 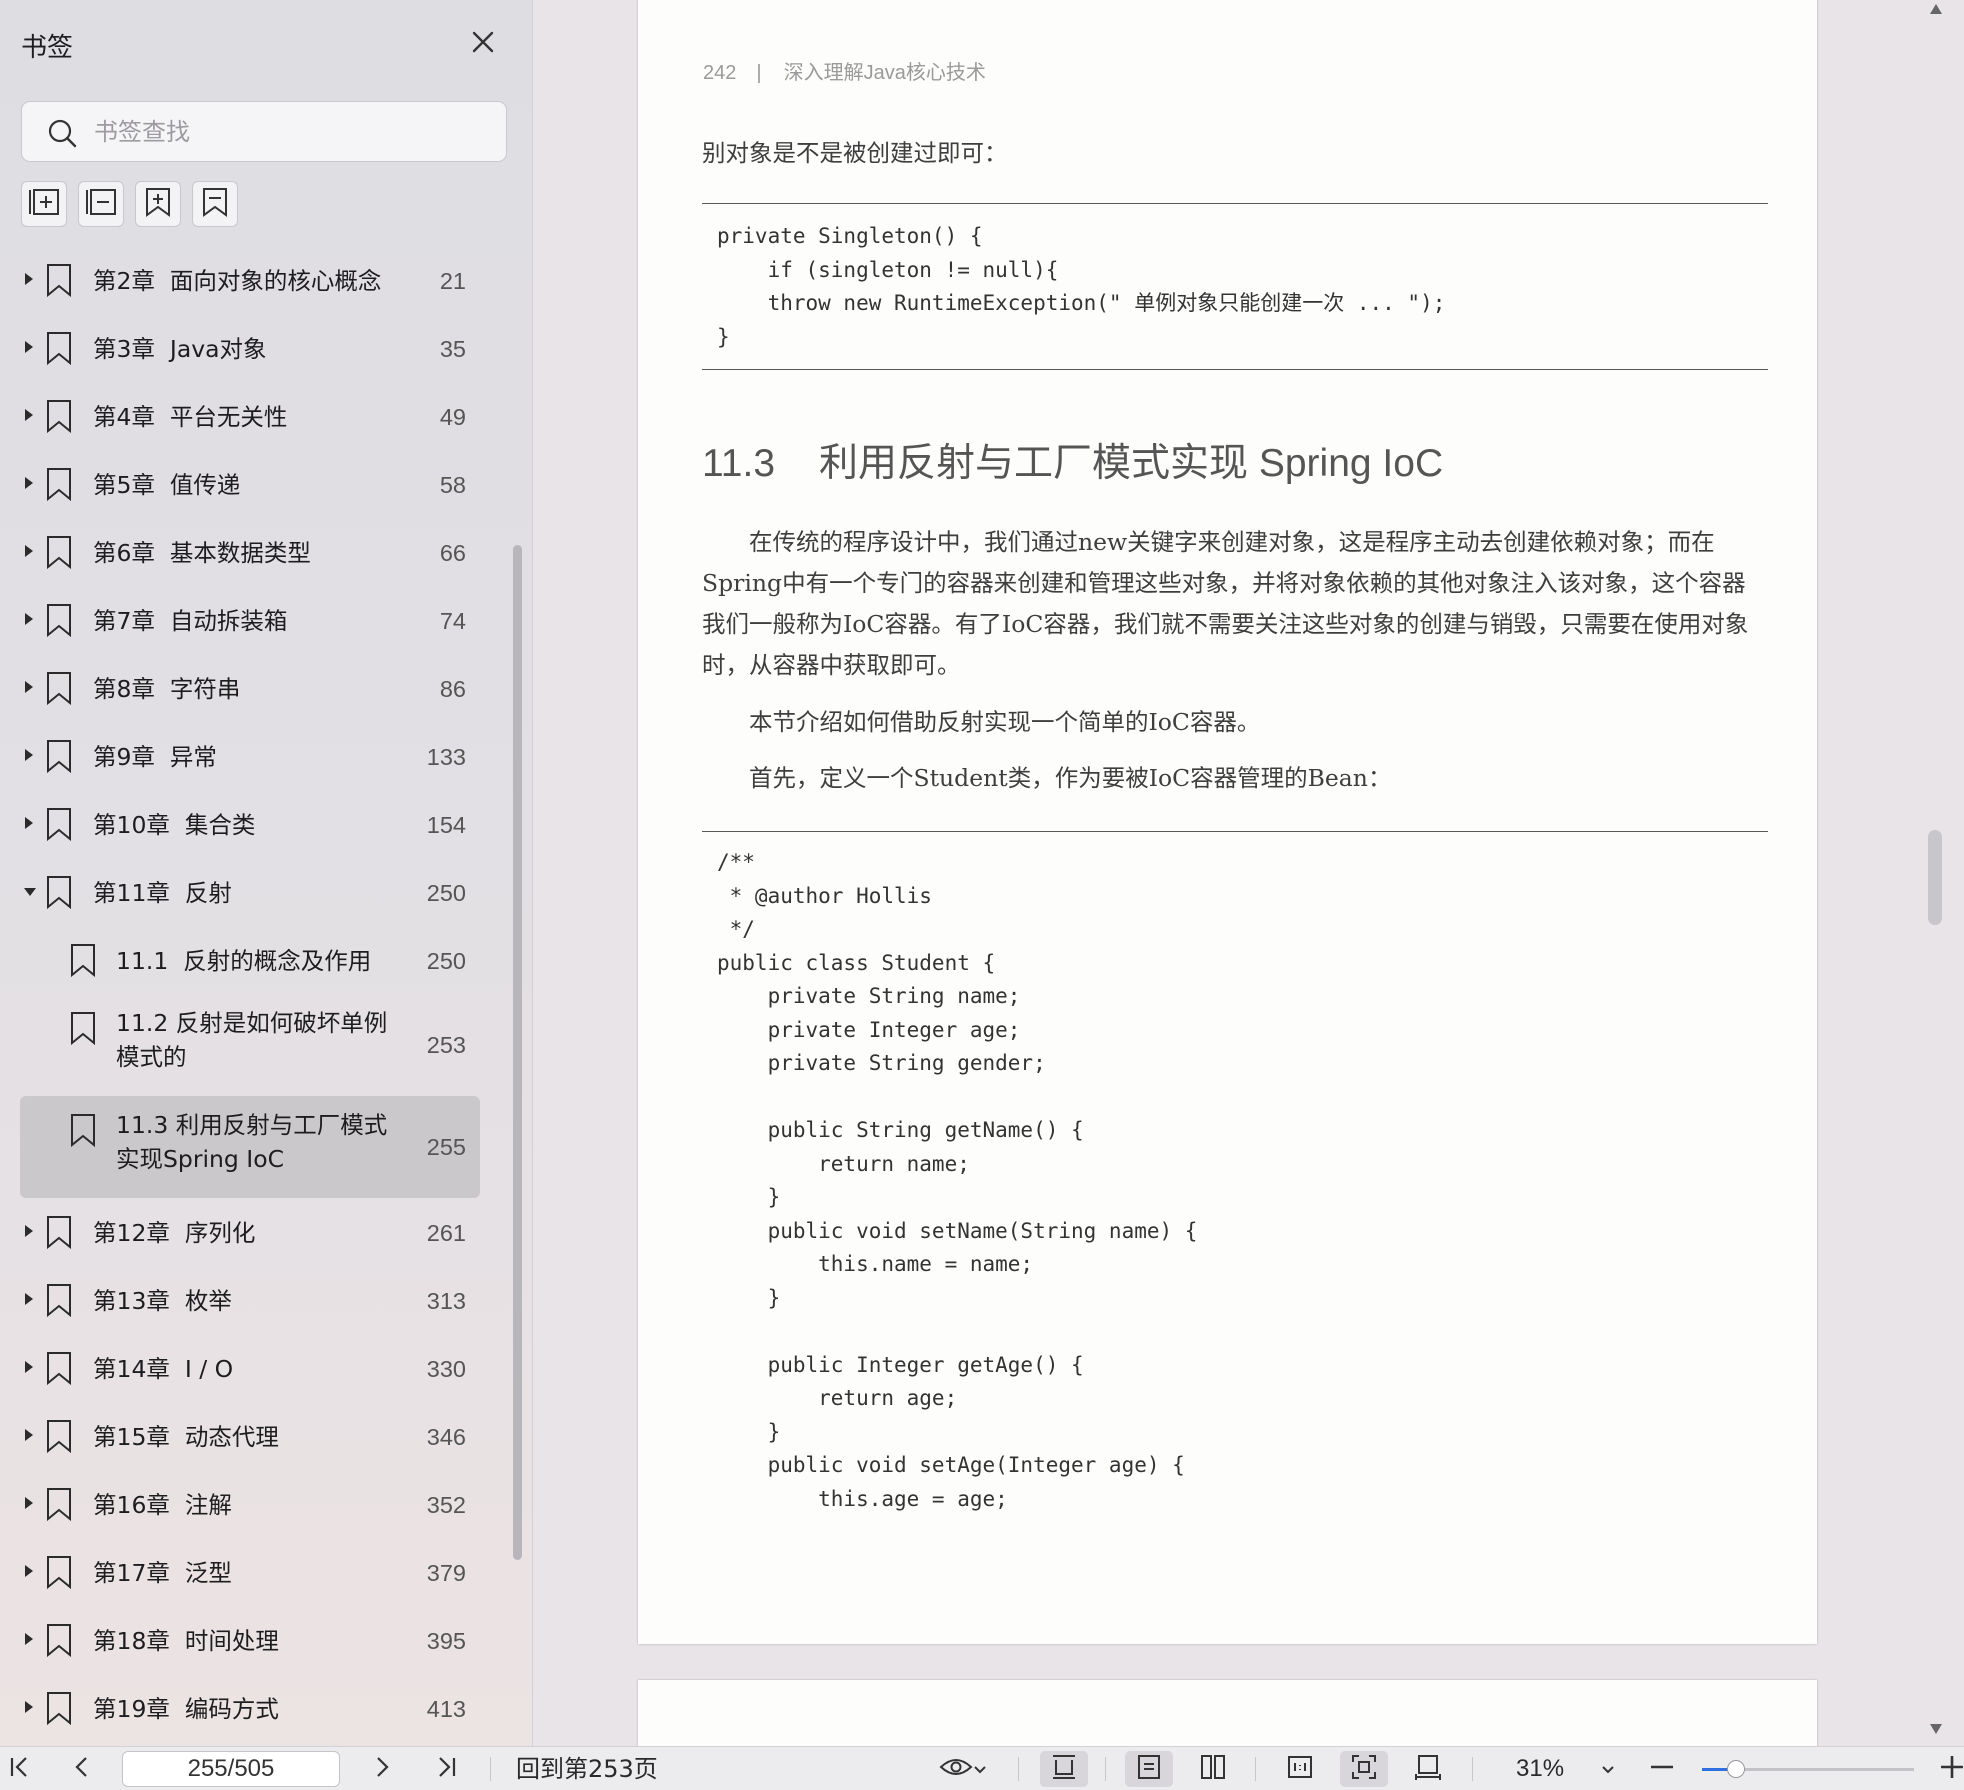 What do you see at coordinates (452, 621) in the screenshot?
I see `bookmark-page-number: 74` at bounding box center [452, 621].